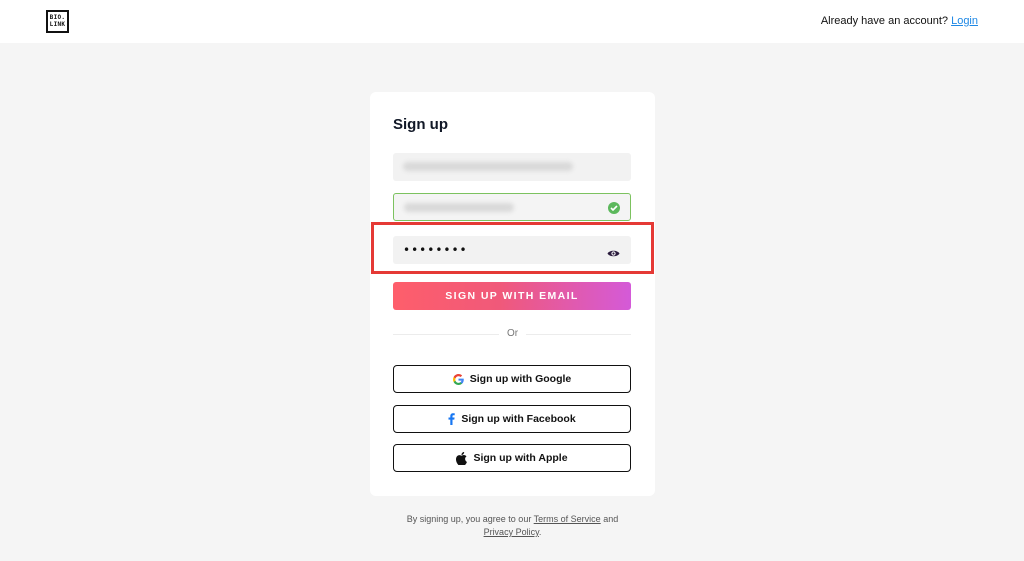 Image resolution: width=1024 pixels, height=561 pixels. What do you see at coordinates (512, 21) in the screenshot?
I see `top-bar: BIO. LINK Already have an account? Login` at bounding box center [512, 21].